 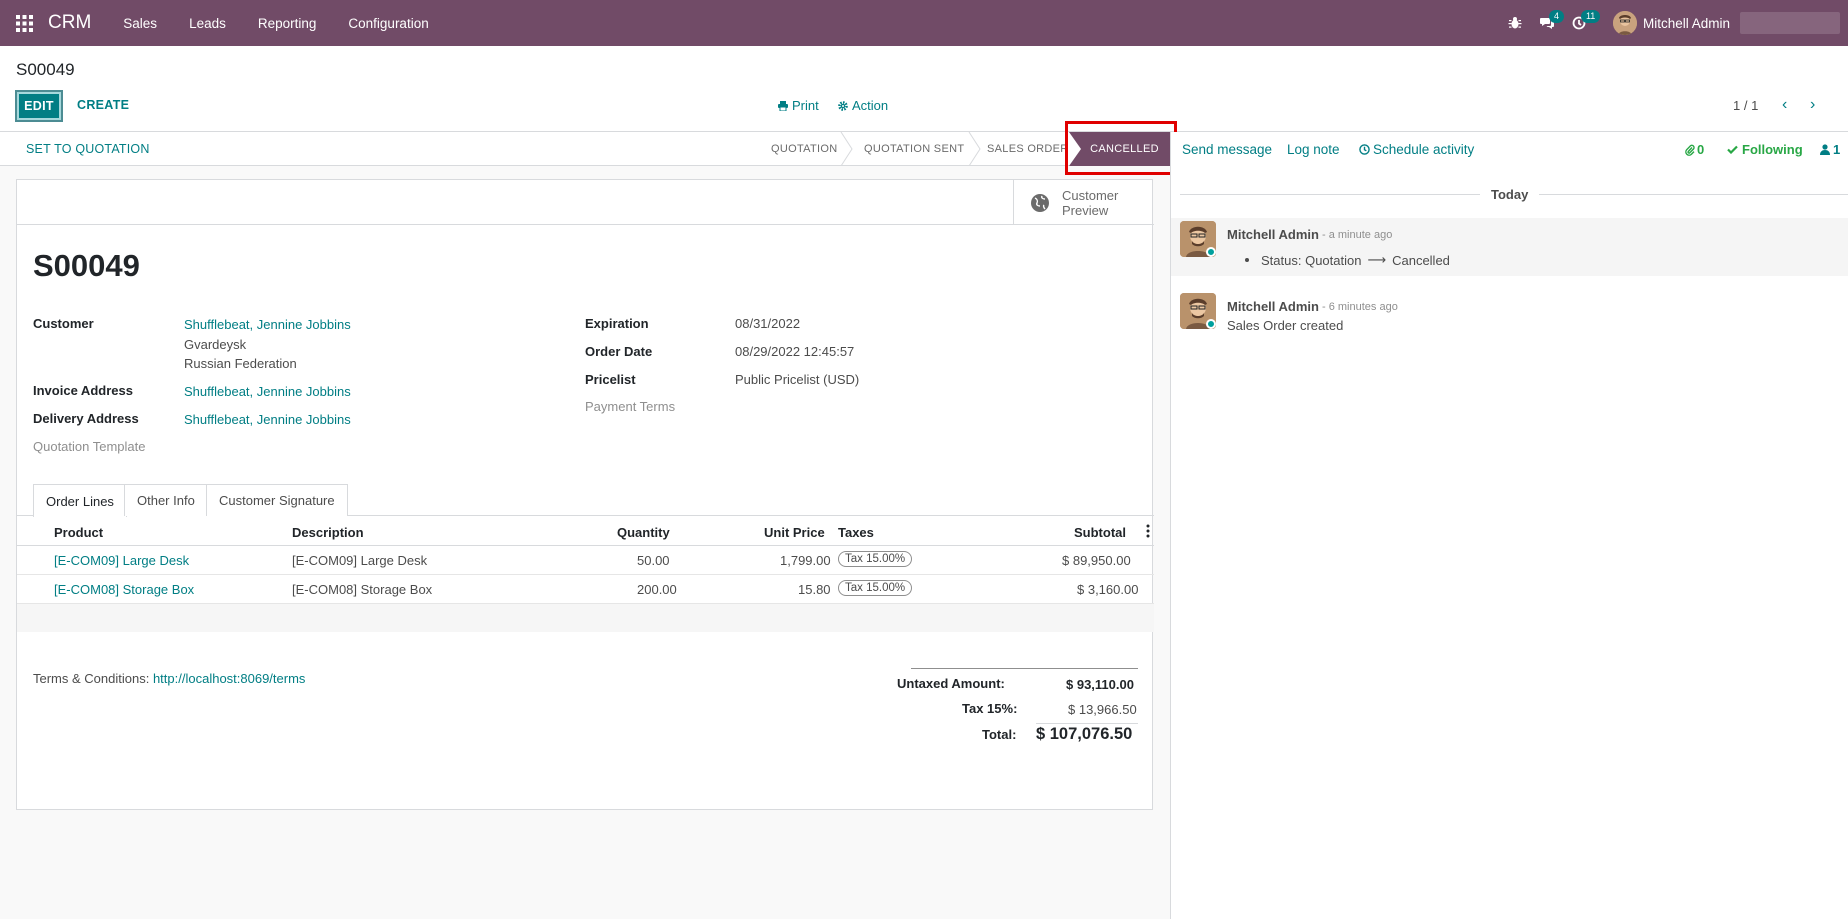 I want to click on clock-icon, so click(x=1364, y=149).